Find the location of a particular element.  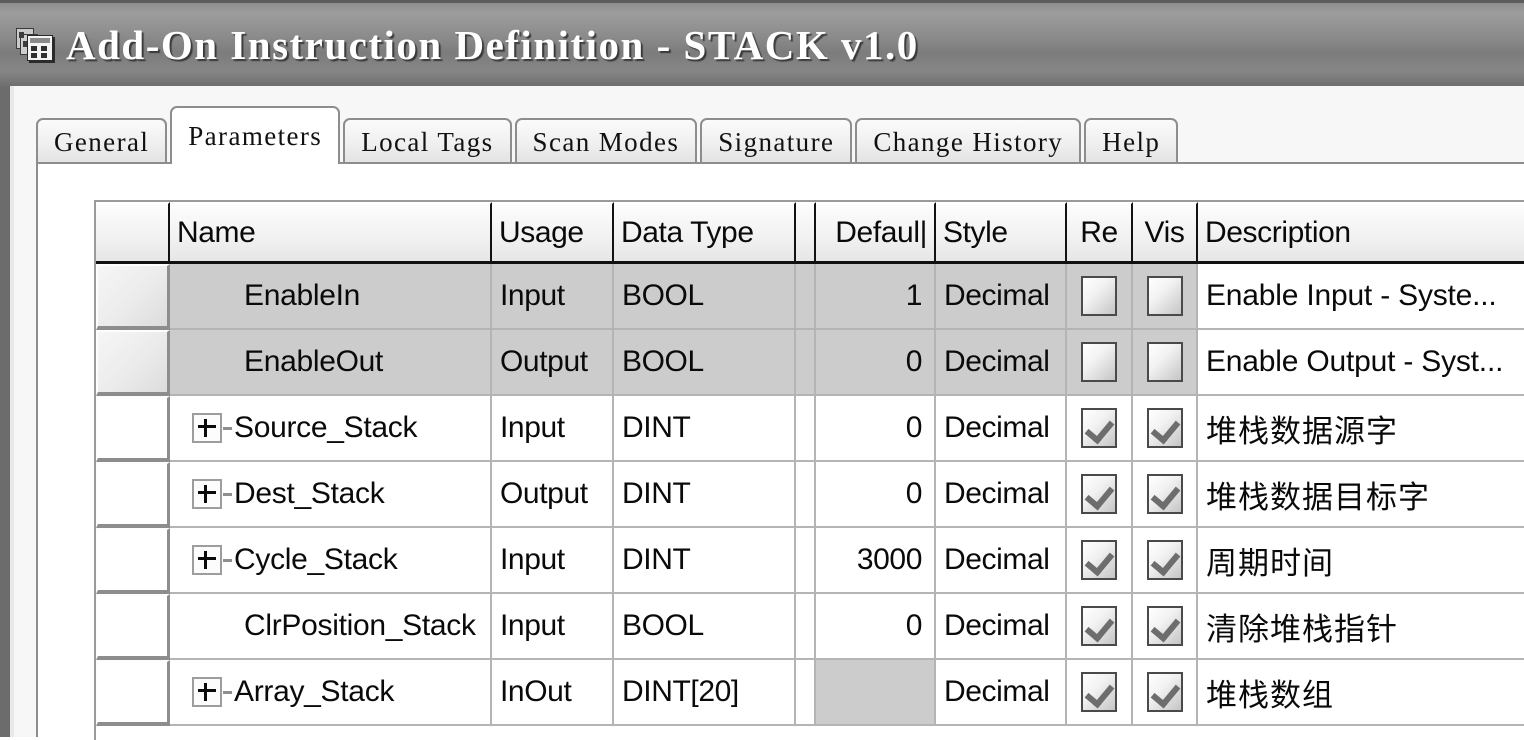

parameter-default-cell is located at coordinates (876, 693).